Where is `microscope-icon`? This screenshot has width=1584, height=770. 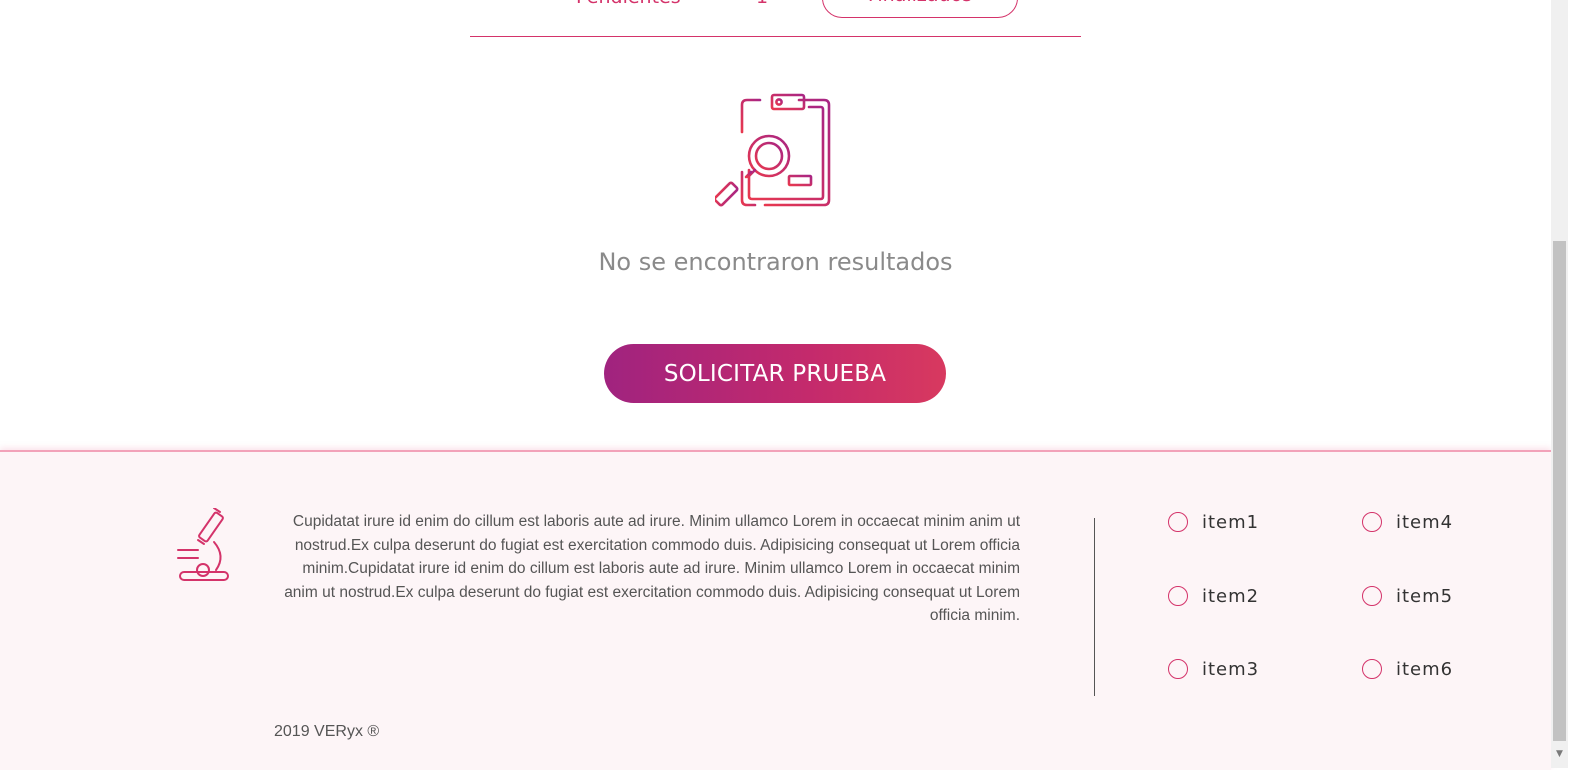
microscope-icon is located at coordinates (203, 544).